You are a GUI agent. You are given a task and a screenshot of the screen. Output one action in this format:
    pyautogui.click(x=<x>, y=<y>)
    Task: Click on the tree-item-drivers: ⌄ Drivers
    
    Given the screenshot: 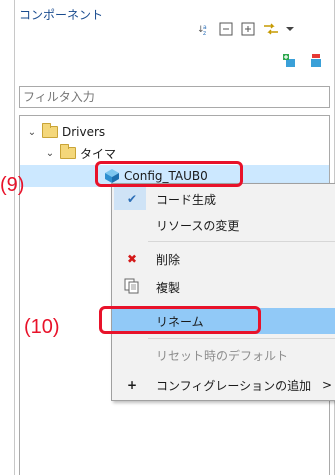 What is the action you would take?
    pyautogui.click(x=65, y=132)
    